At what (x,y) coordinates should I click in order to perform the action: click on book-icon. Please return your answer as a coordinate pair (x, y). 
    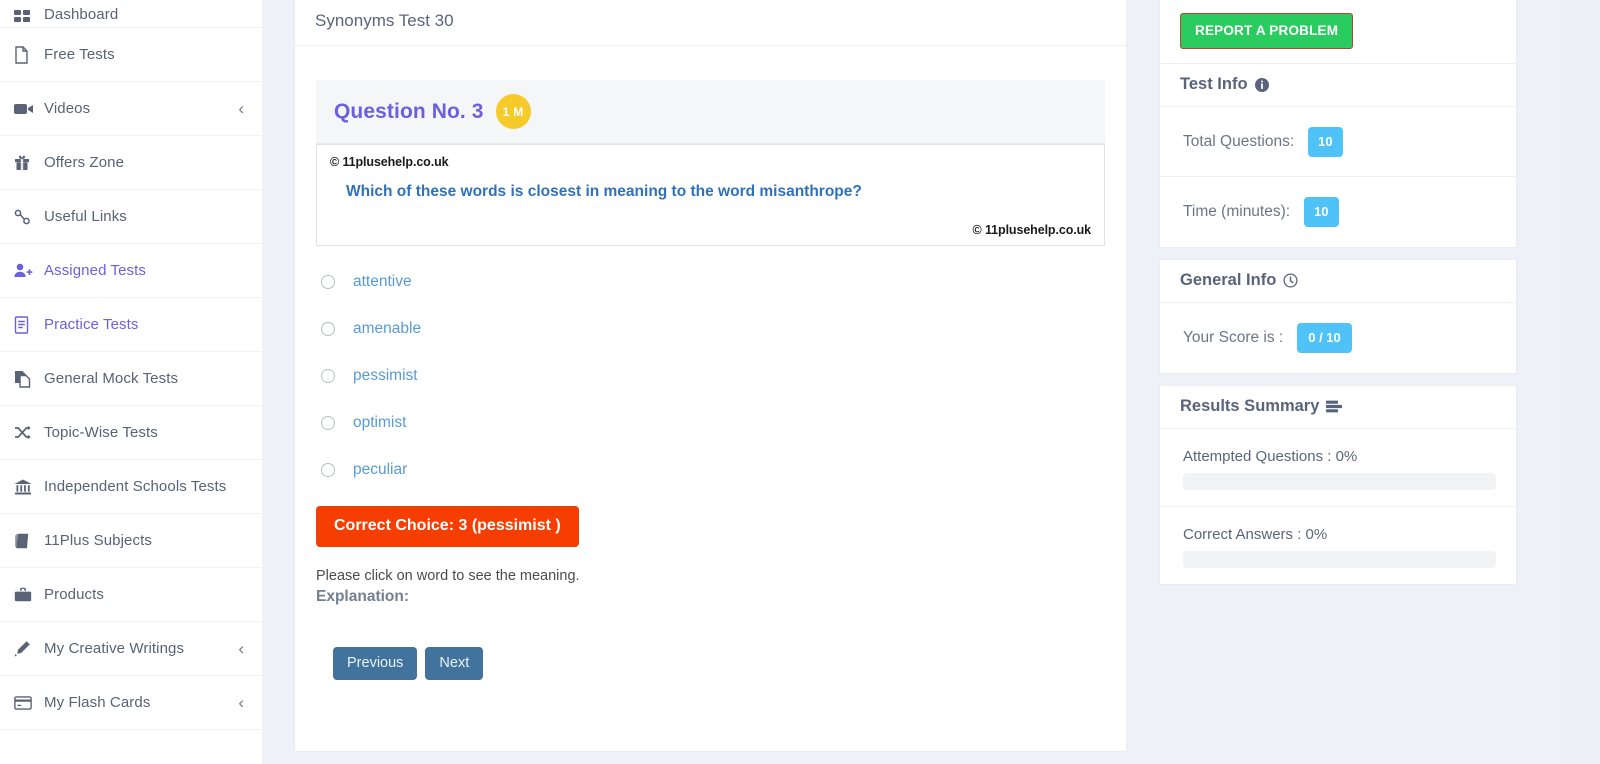
    Looking at the image, I should click on (29, 541).